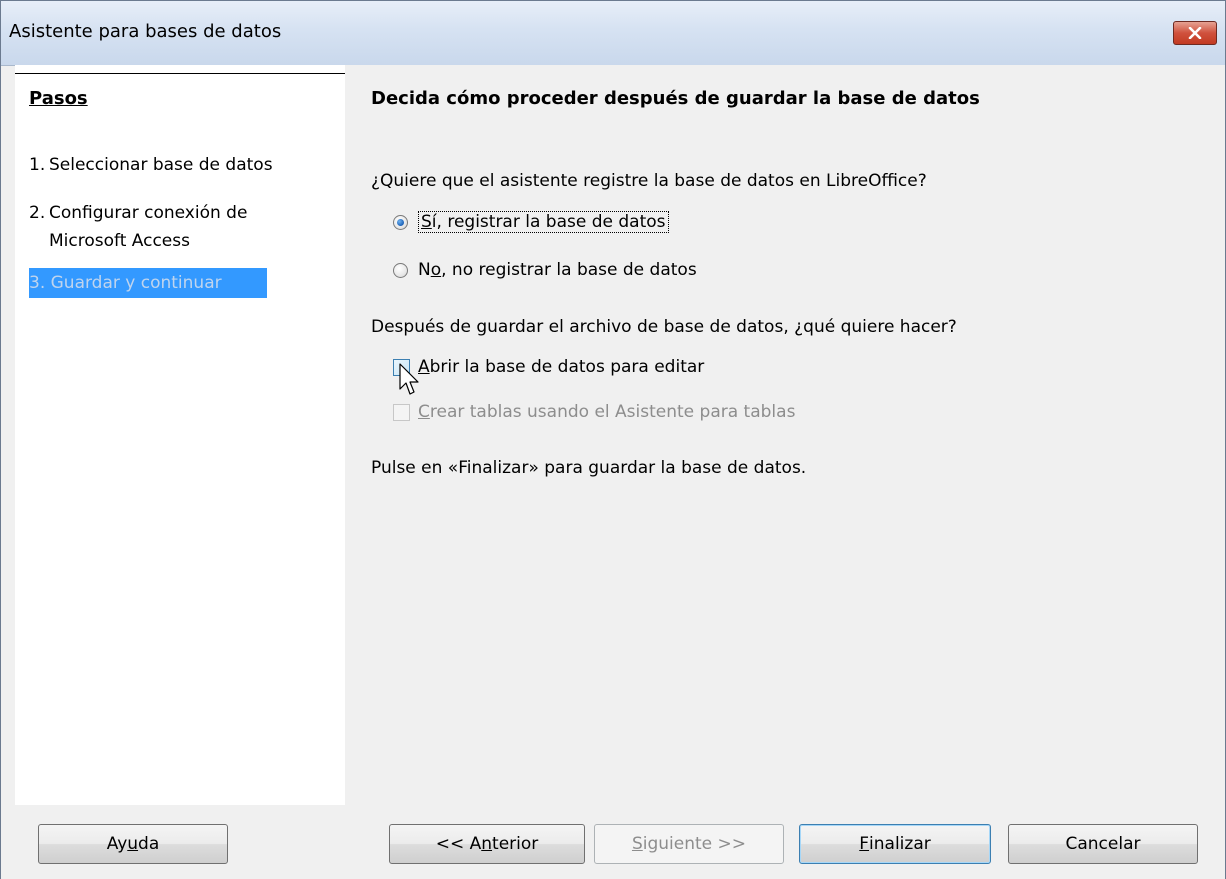  I want to click on step-select-database: 1. Seleccionar base de datos, so click(179, 165).